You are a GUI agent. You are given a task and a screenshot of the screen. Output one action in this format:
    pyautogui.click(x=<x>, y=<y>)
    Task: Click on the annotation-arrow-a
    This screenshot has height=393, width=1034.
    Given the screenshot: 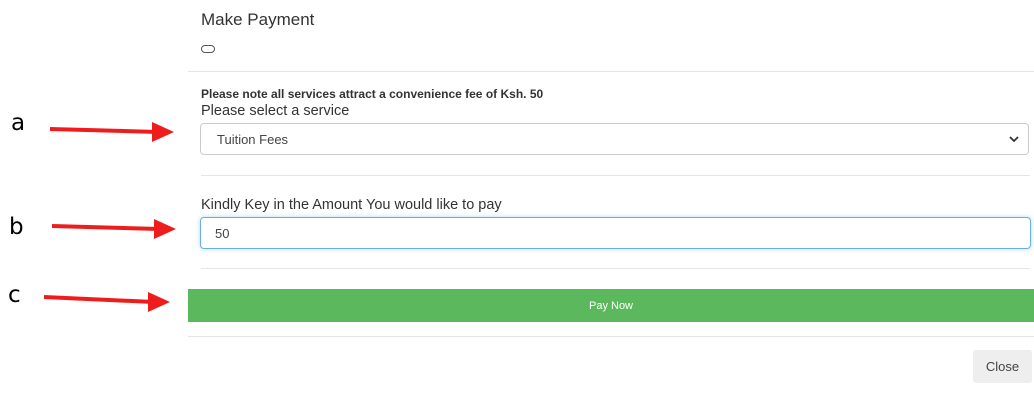 What is the action you would take?
    pyautogui.click(x=111, y=132)
    